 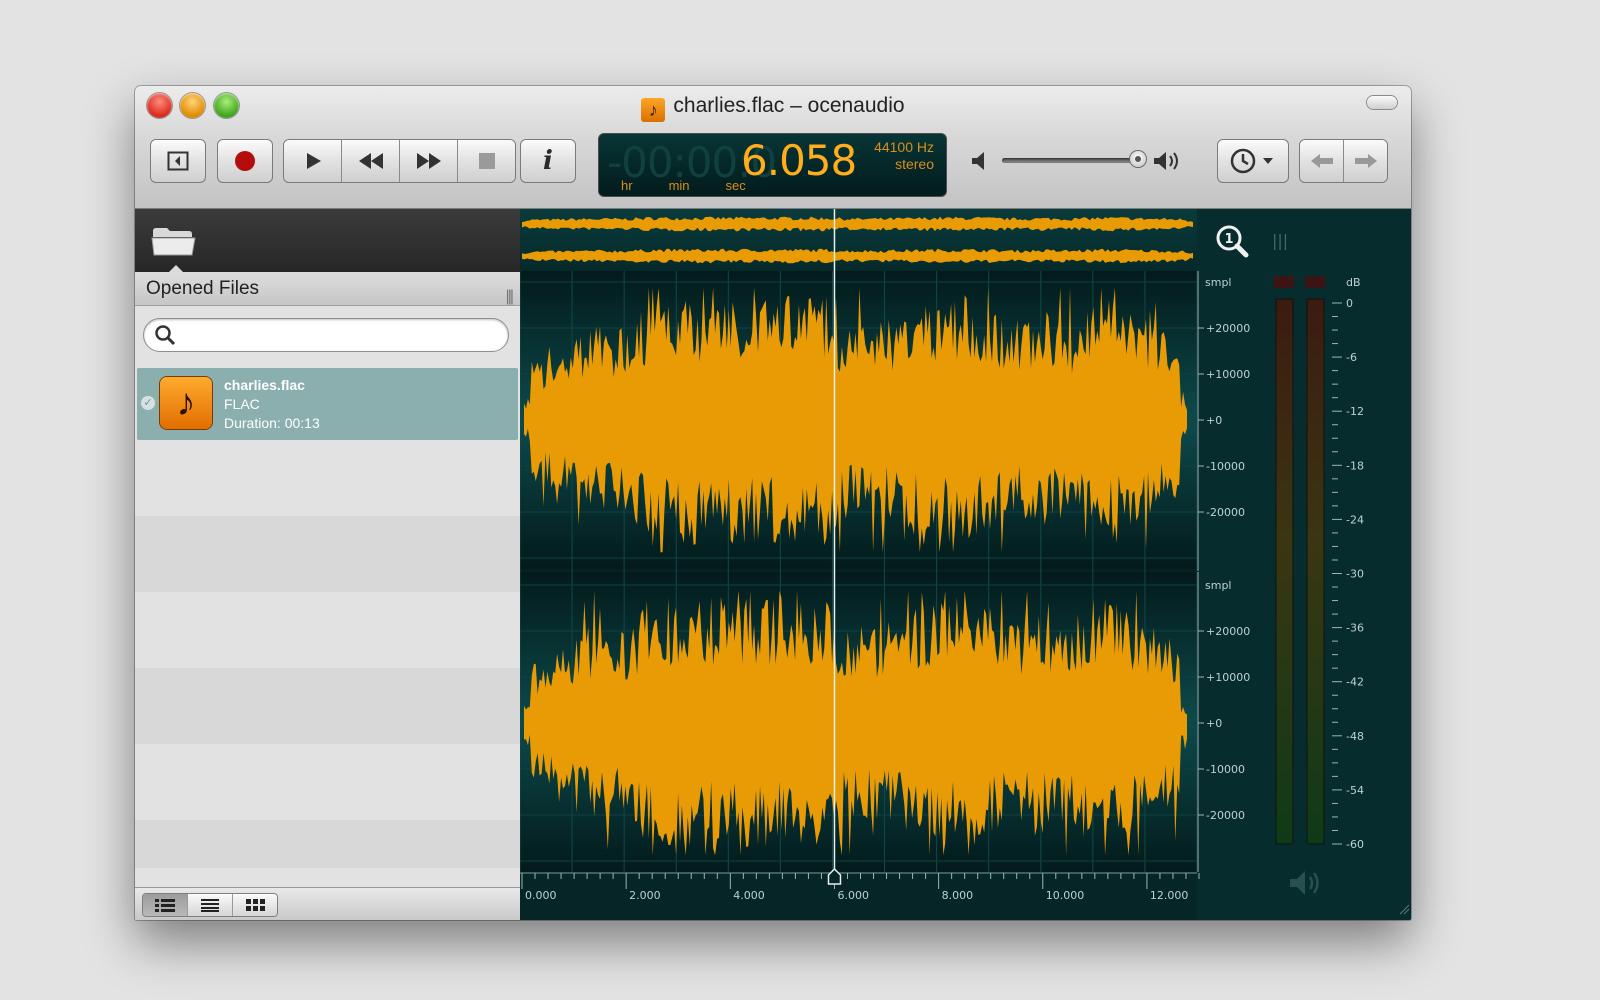 I want to click on detail-list-icon, so click(x=165, y=905).